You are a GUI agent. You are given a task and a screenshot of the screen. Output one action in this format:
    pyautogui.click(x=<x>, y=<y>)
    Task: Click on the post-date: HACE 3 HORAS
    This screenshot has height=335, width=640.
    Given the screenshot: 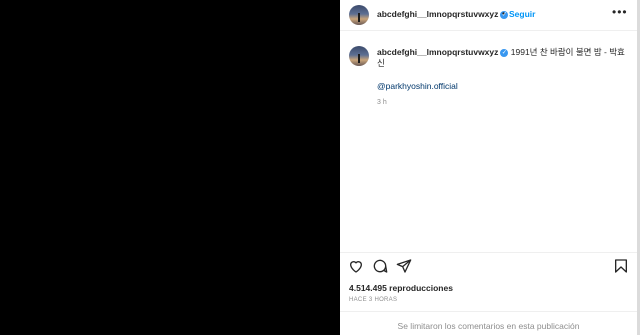 What is the action you would take?
    pyautogui.click(x=373, y=300)
    